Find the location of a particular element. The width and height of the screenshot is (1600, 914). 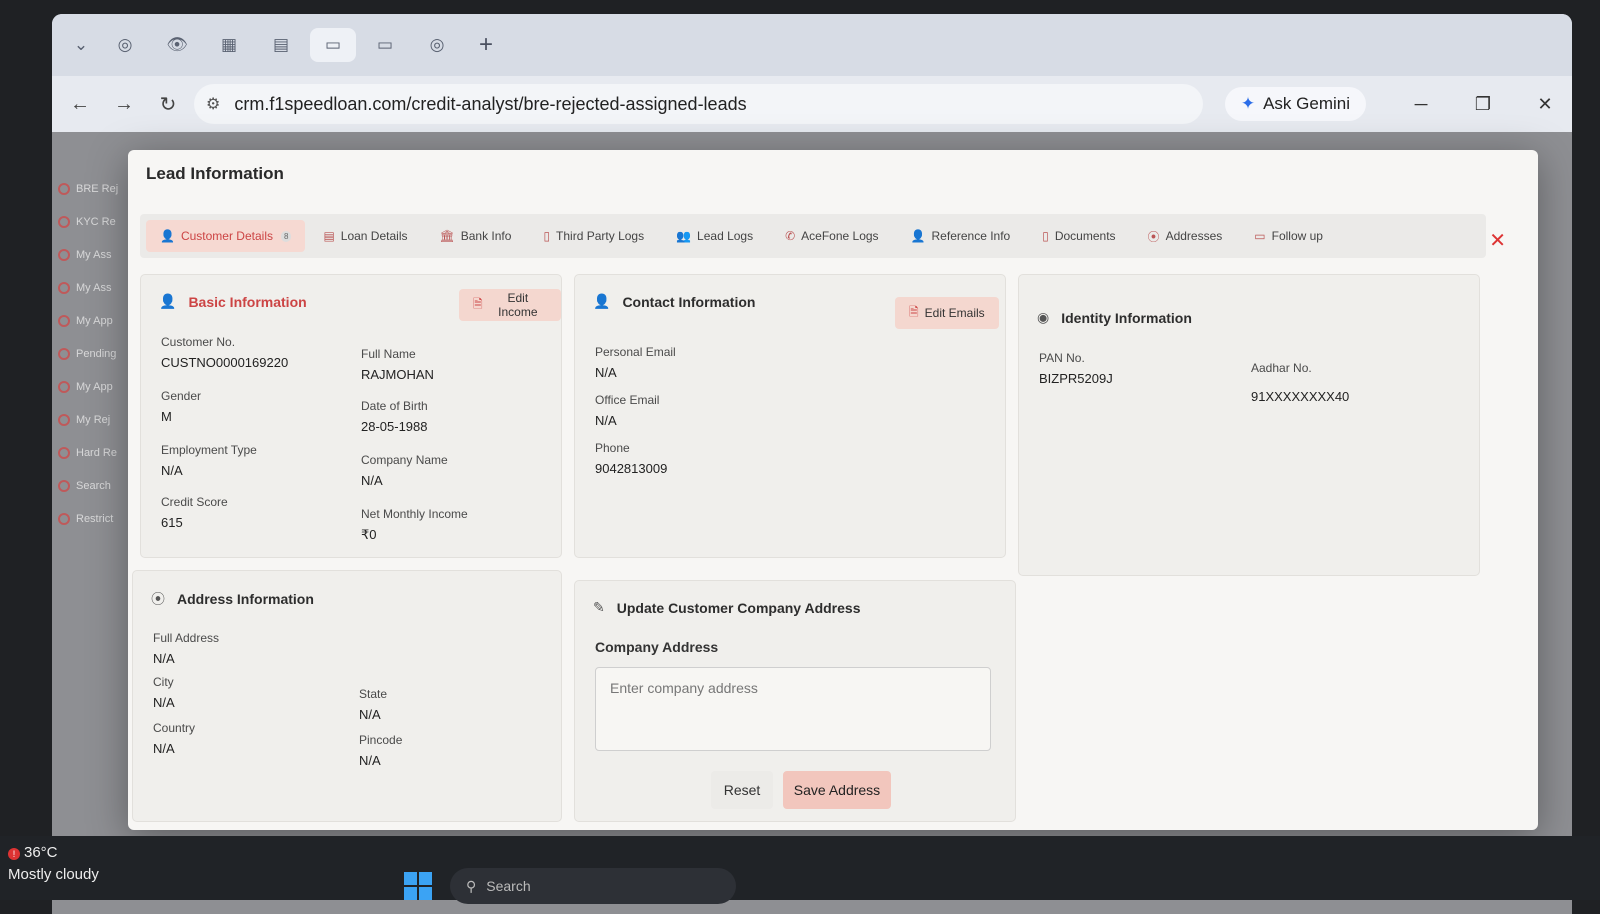

reset-button: Reset is located at coordinates (742, 790).